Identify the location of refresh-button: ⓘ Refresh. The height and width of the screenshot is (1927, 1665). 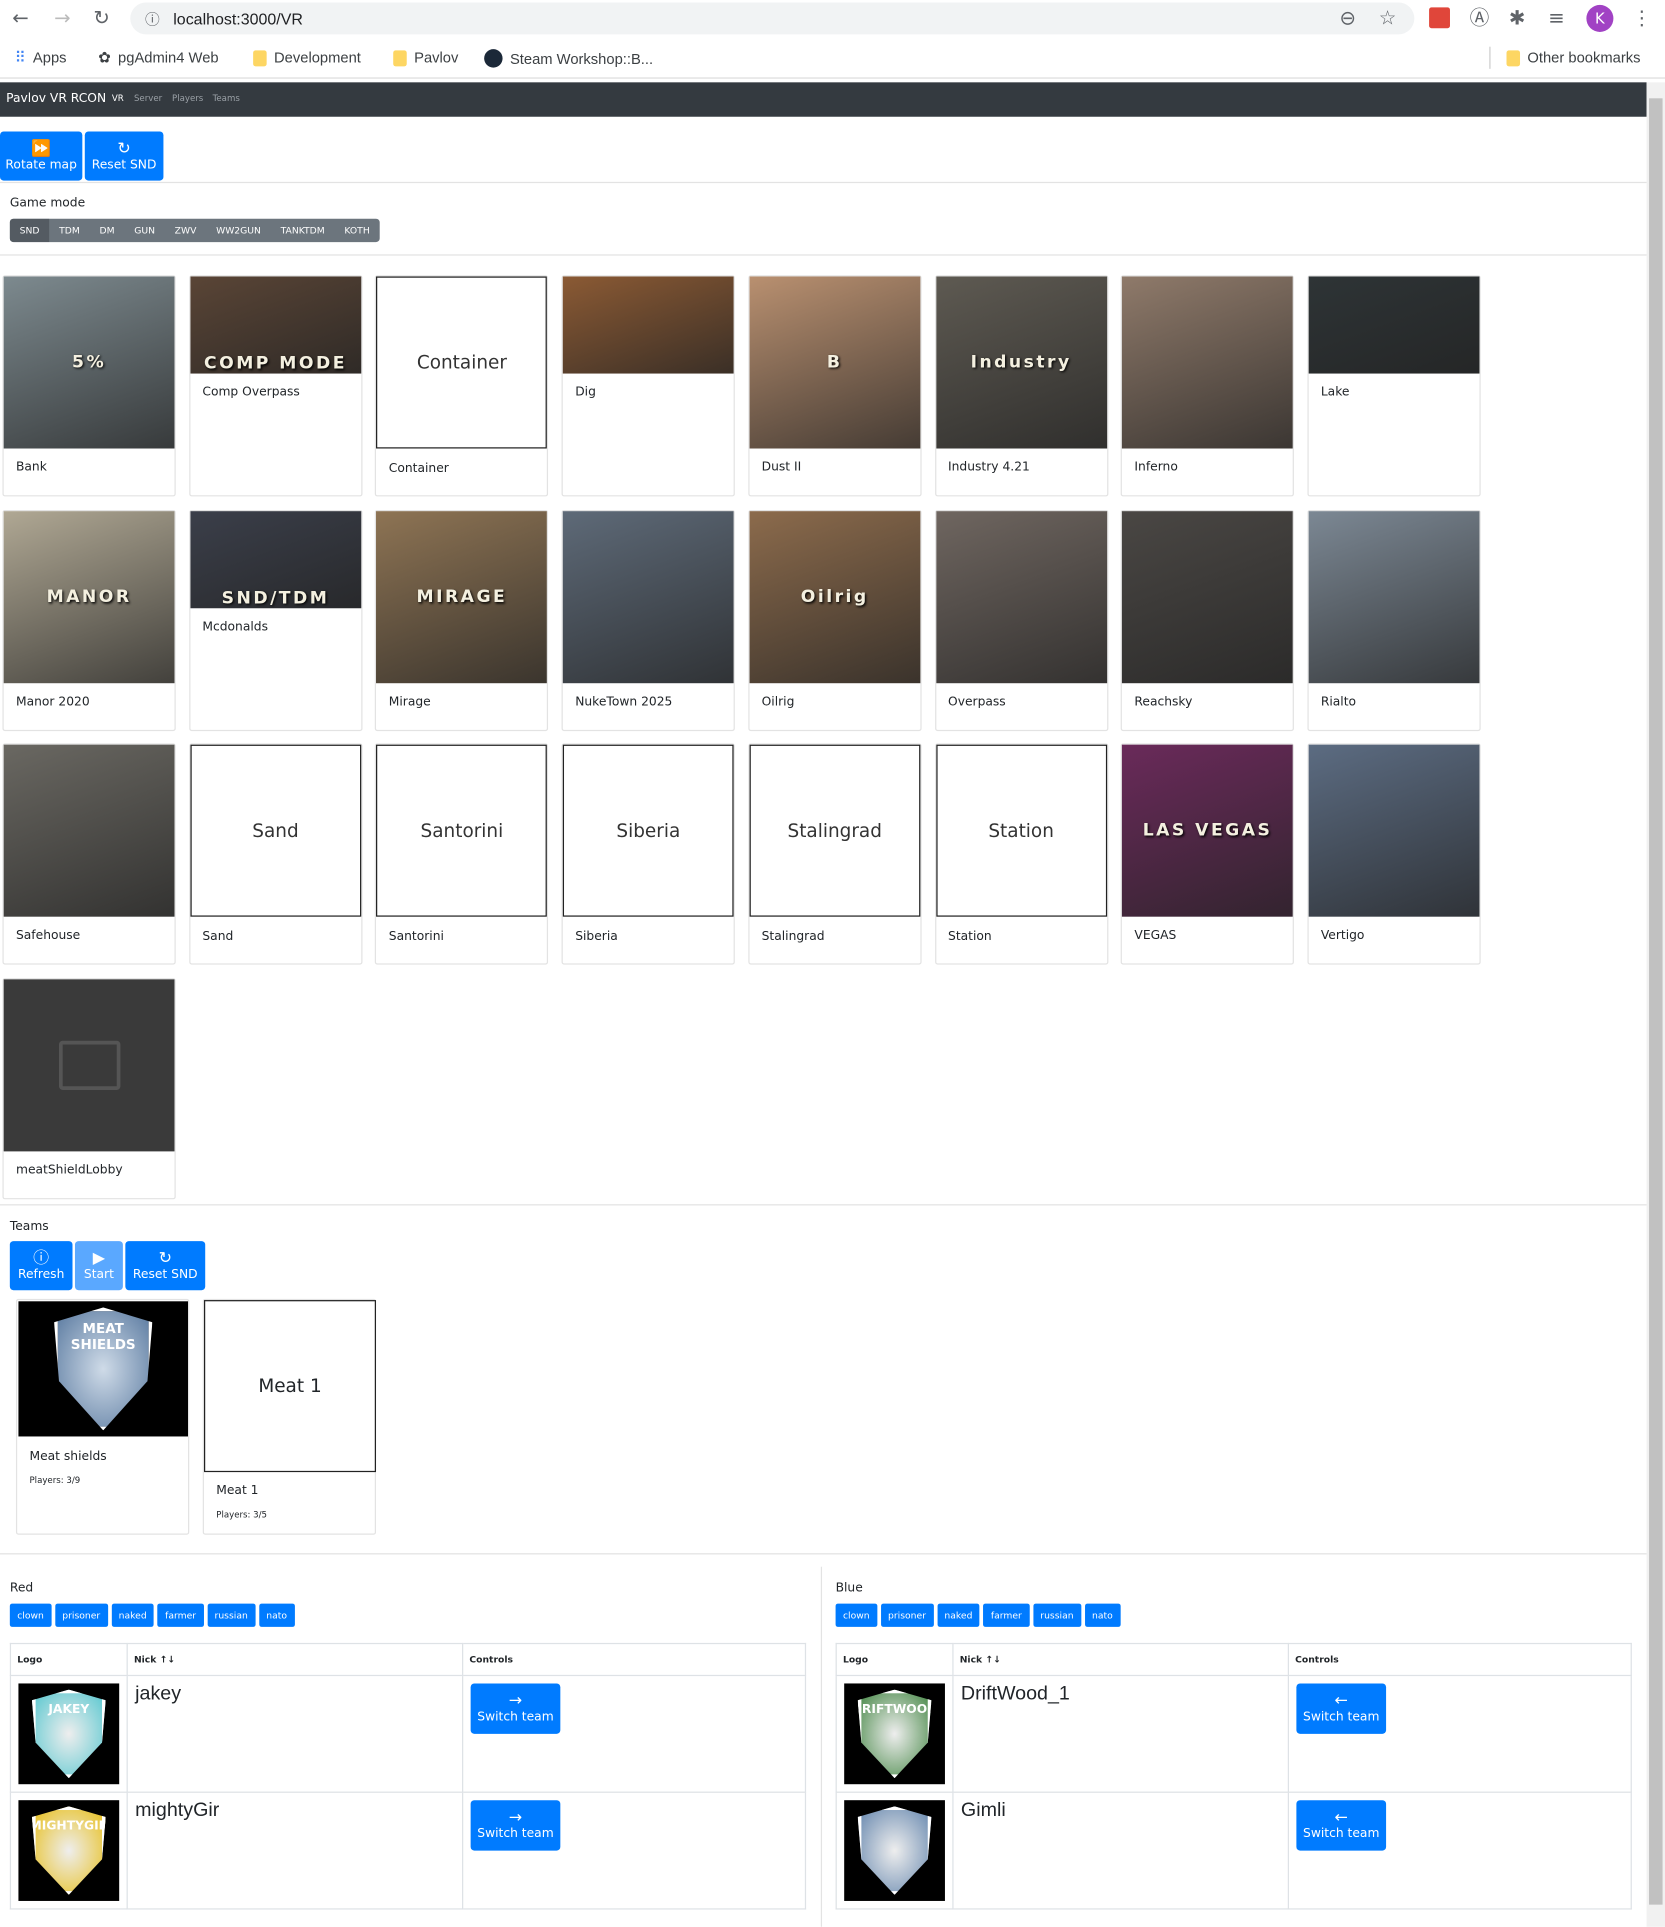
(41, 1266).